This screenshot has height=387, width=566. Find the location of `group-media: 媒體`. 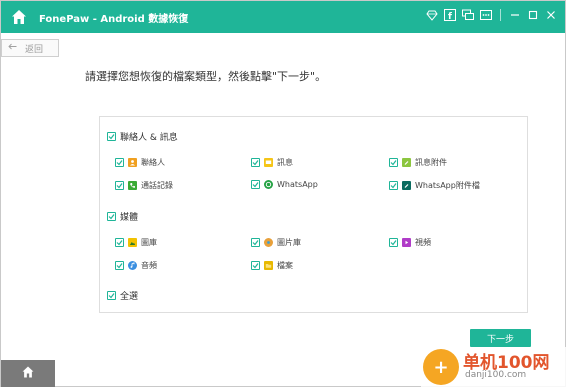

group-media: 媒體 is located at coordinates (122, 216).